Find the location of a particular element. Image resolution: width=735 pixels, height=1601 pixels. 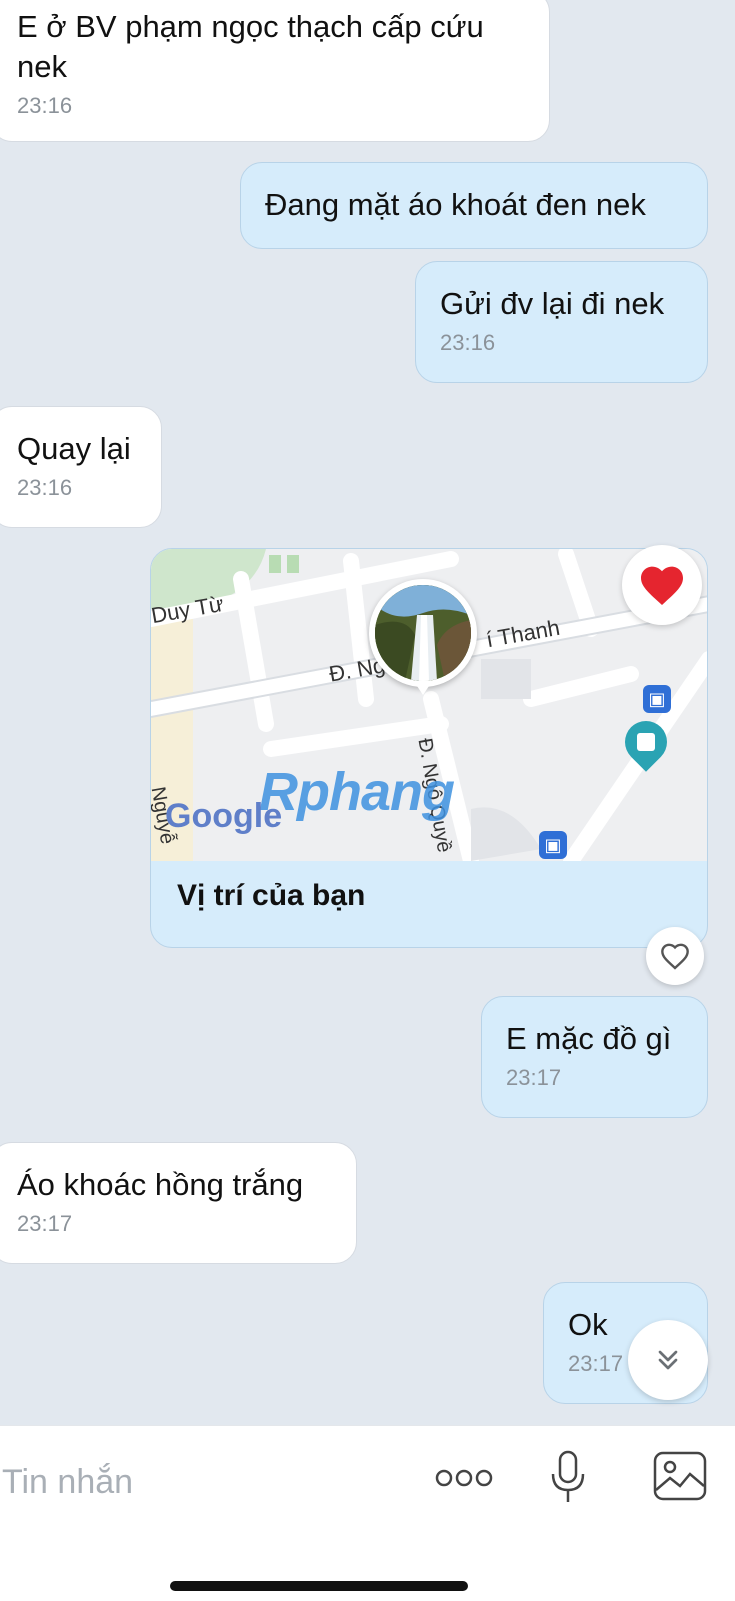

scroll-to-bottom-button is located at coordinates (668, 1360).